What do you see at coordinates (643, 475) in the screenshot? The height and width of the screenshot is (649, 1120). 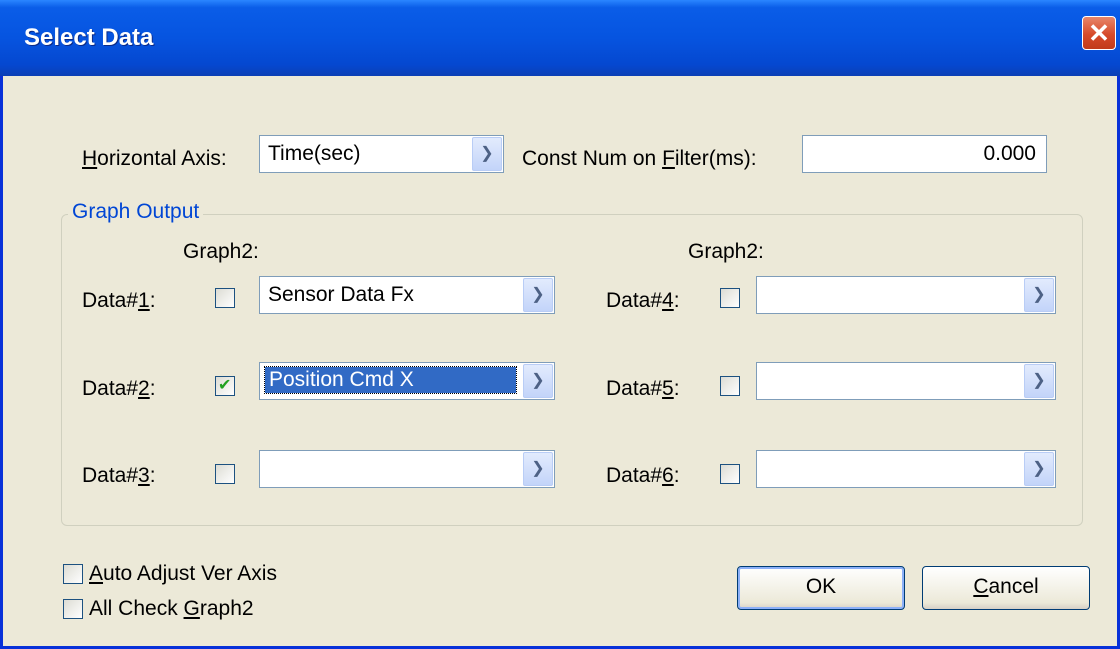 I see `data6-label: Data#6:` at bounding box center [643, 475].